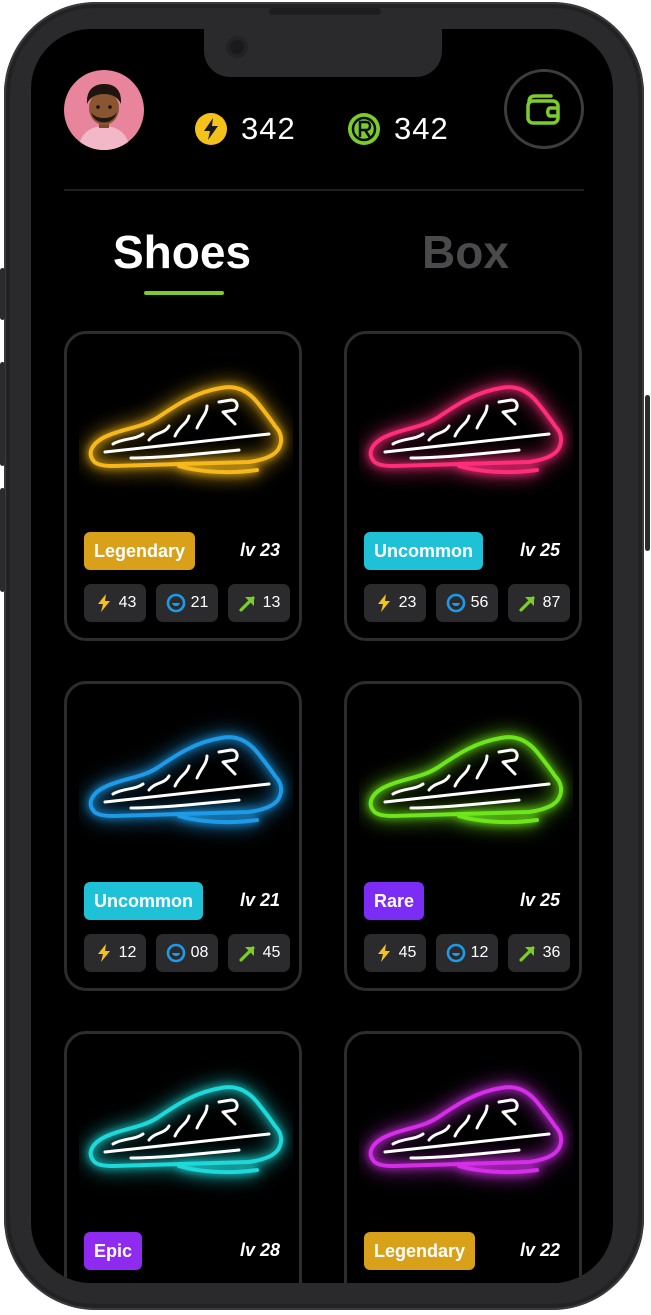  I want to click on energy-stat: 23, so click(395, 603).